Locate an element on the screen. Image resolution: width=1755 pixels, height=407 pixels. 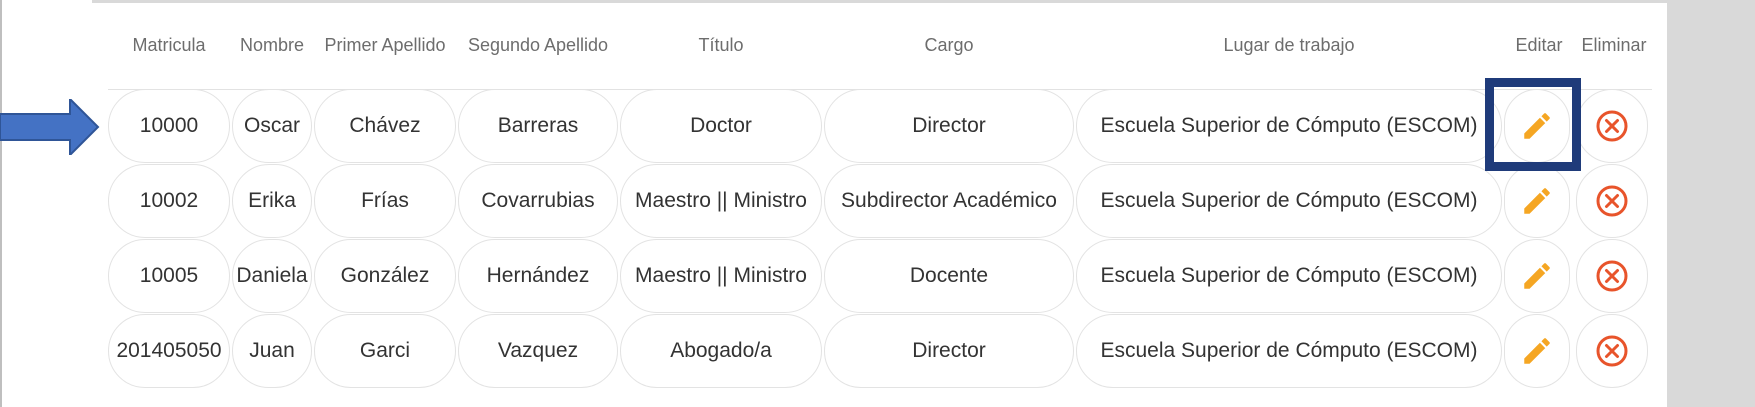
cell-titulo: Doctor is located at coordinates (721, 126).